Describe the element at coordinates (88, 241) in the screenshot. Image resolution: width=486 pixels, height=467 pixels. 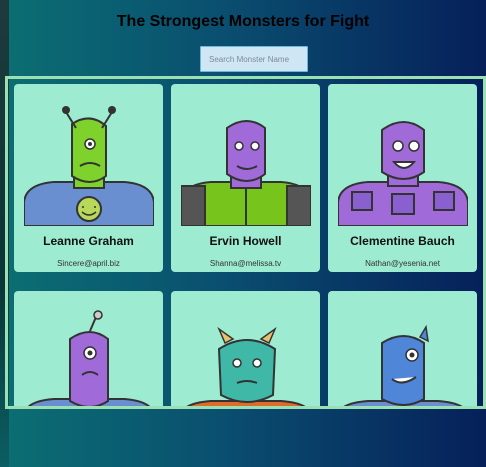
I see `monster-name: Leanne Graham` at that location.